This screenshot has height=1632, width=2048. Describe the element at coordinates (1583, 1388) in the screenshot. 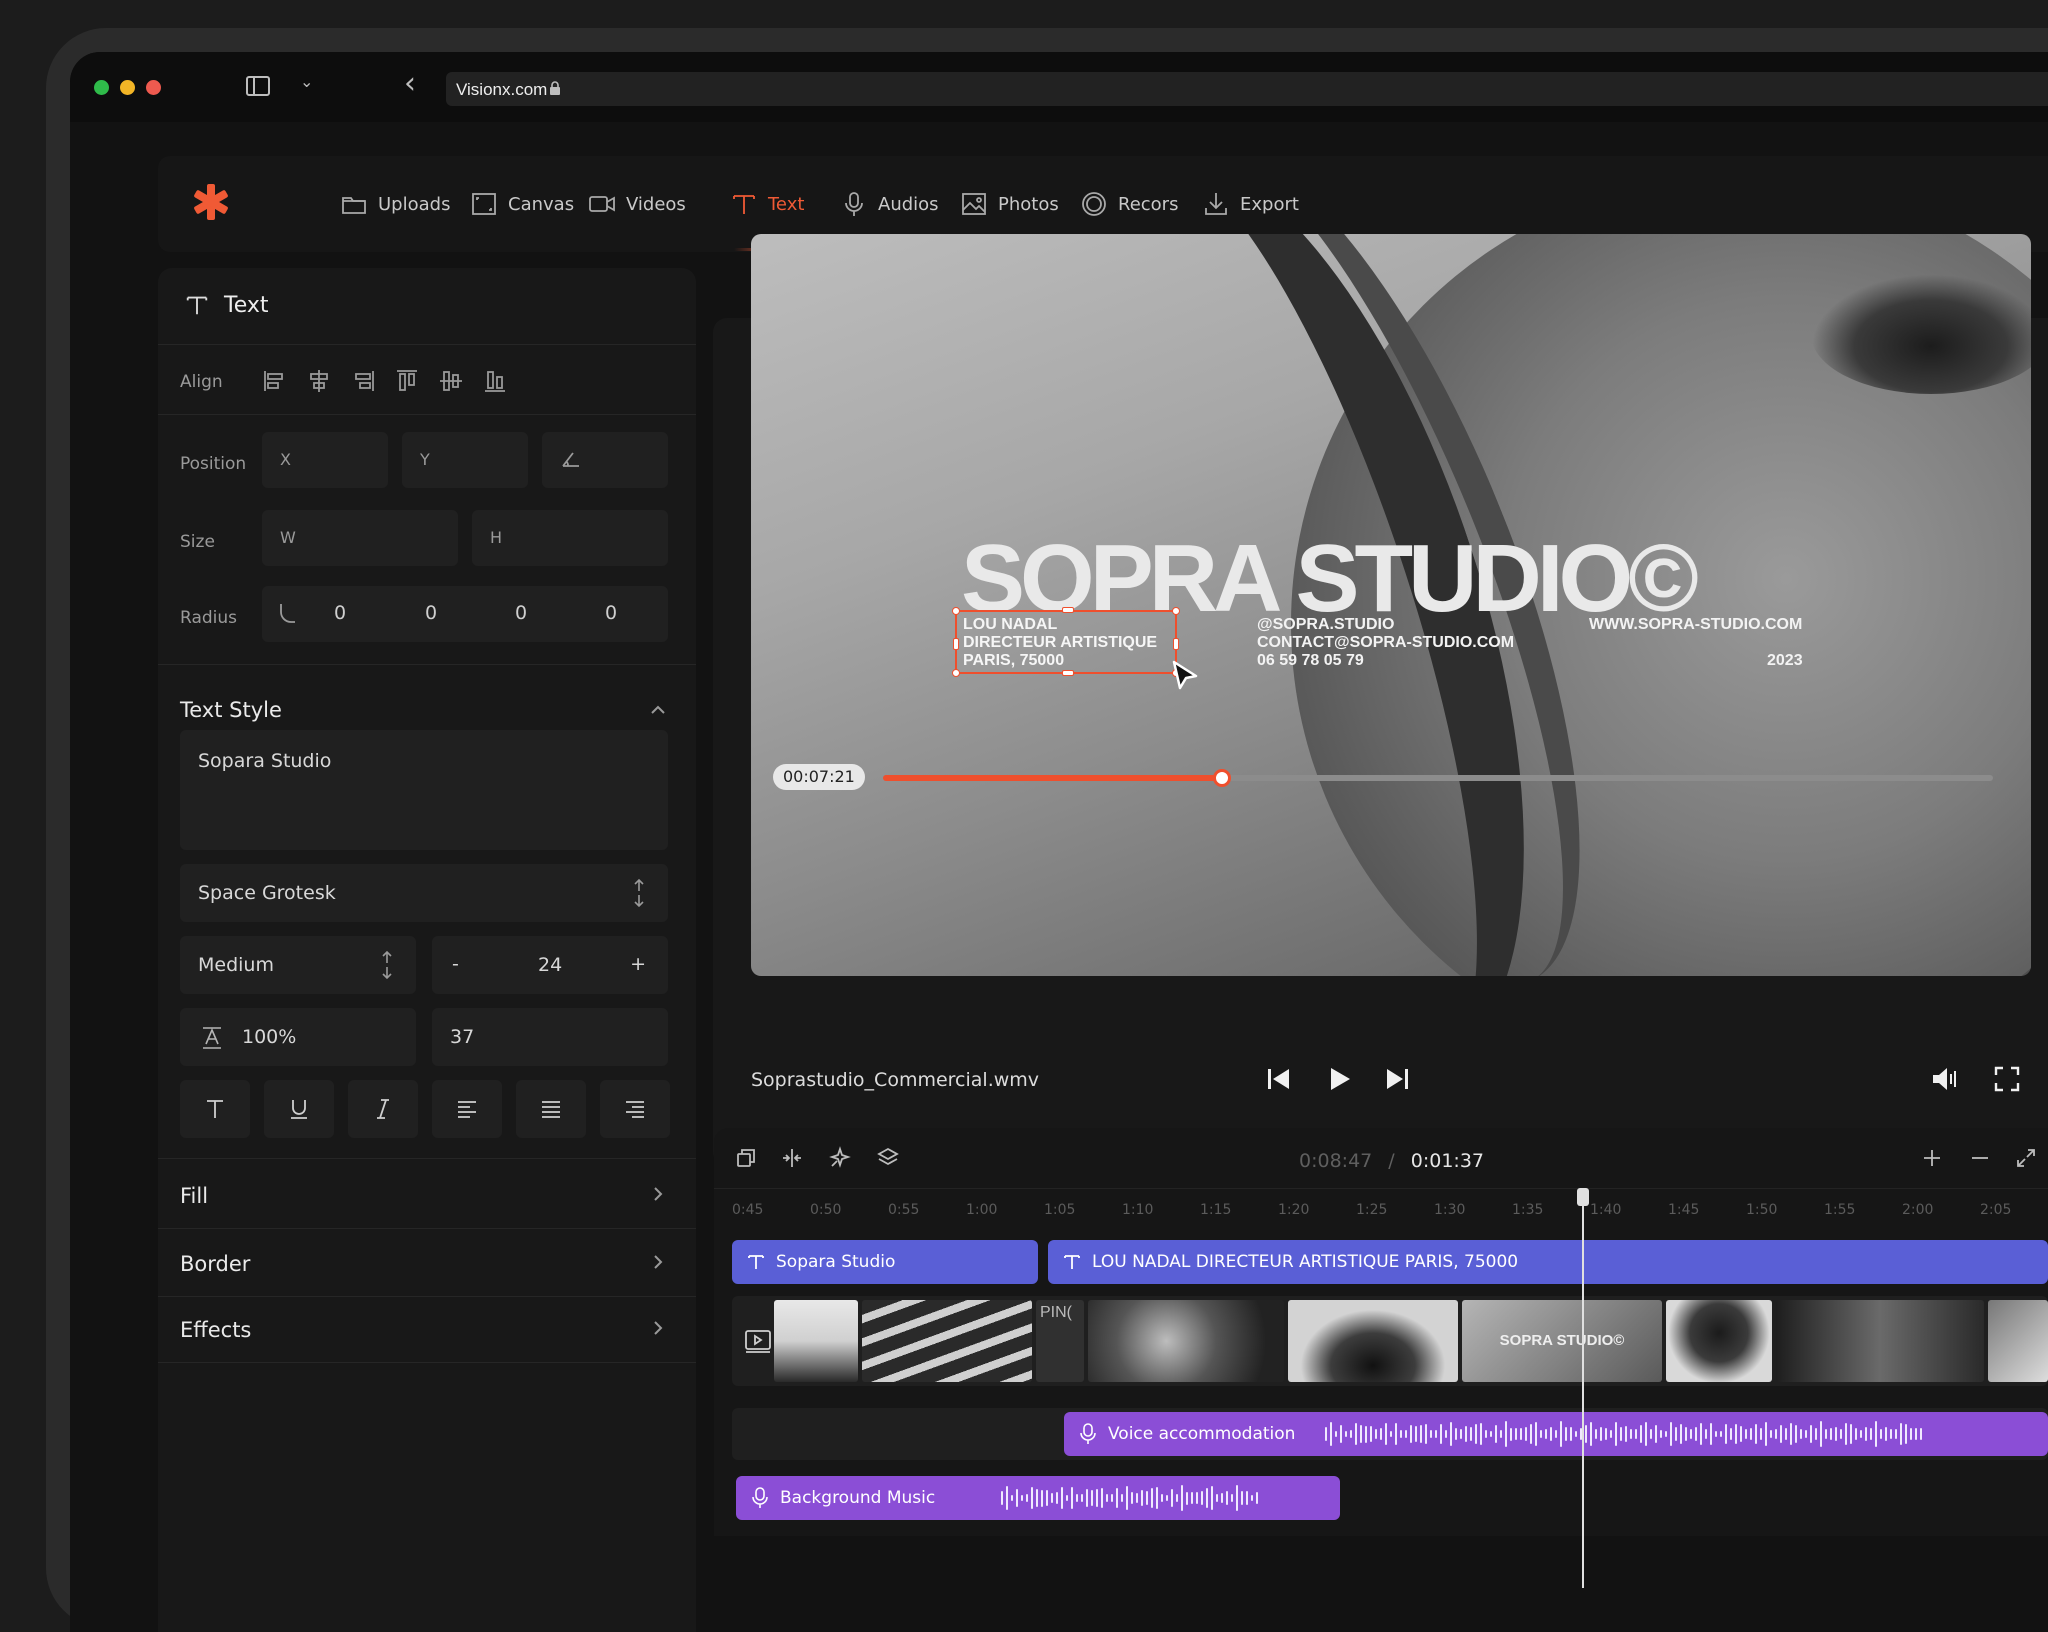

I see `playhead` at that location.